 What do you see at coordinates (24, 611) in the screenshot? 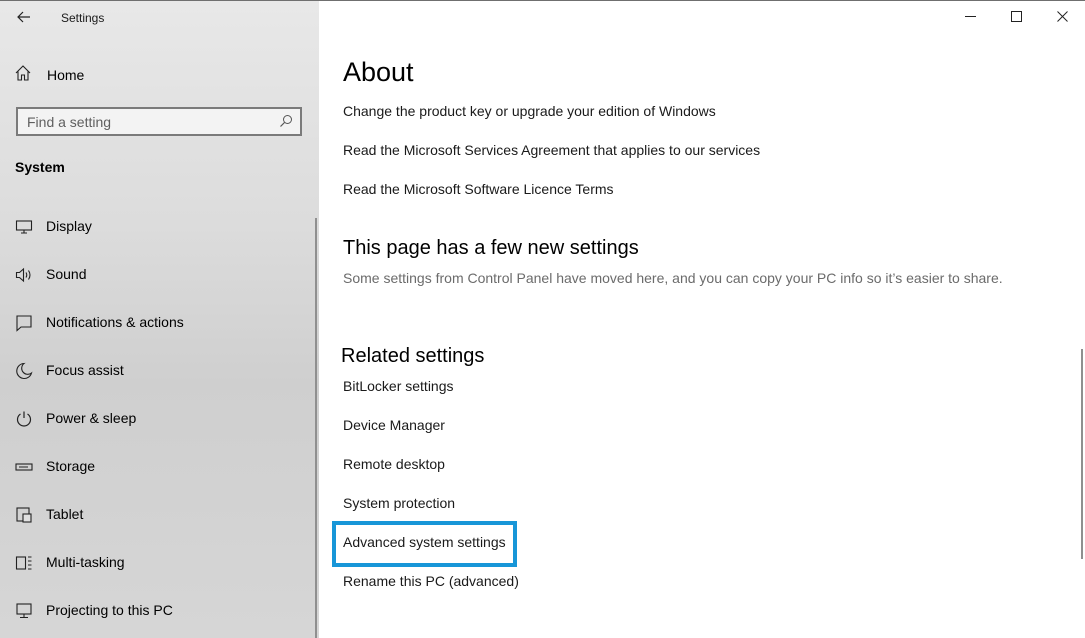
I see `projecting-icon` at bounding box center [24, 611].